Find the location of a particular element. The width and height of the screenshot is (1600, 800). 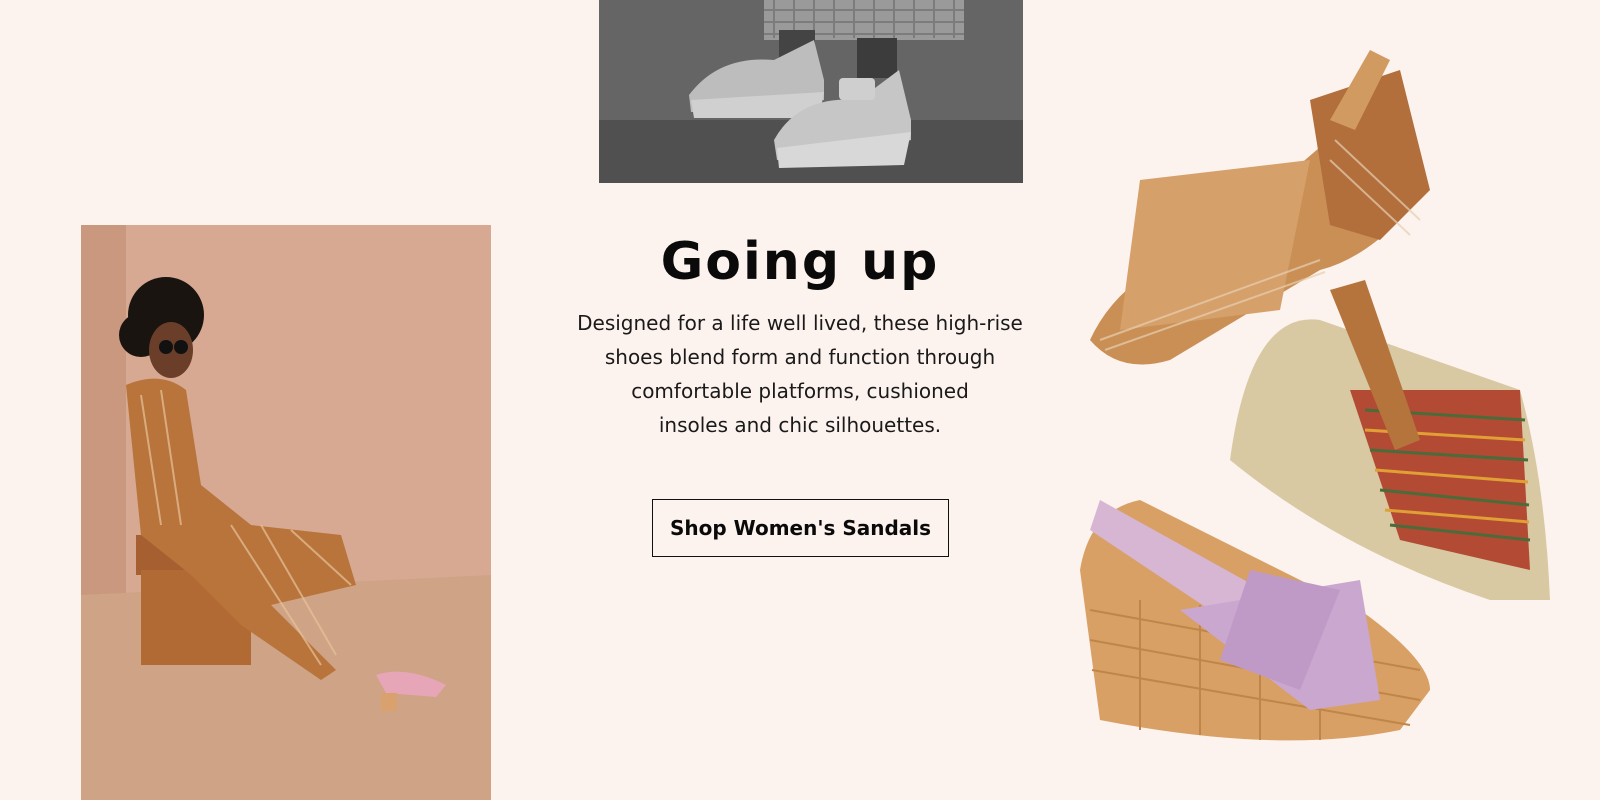

wedge-sandals-illustration is located at coordinates (811, 91).